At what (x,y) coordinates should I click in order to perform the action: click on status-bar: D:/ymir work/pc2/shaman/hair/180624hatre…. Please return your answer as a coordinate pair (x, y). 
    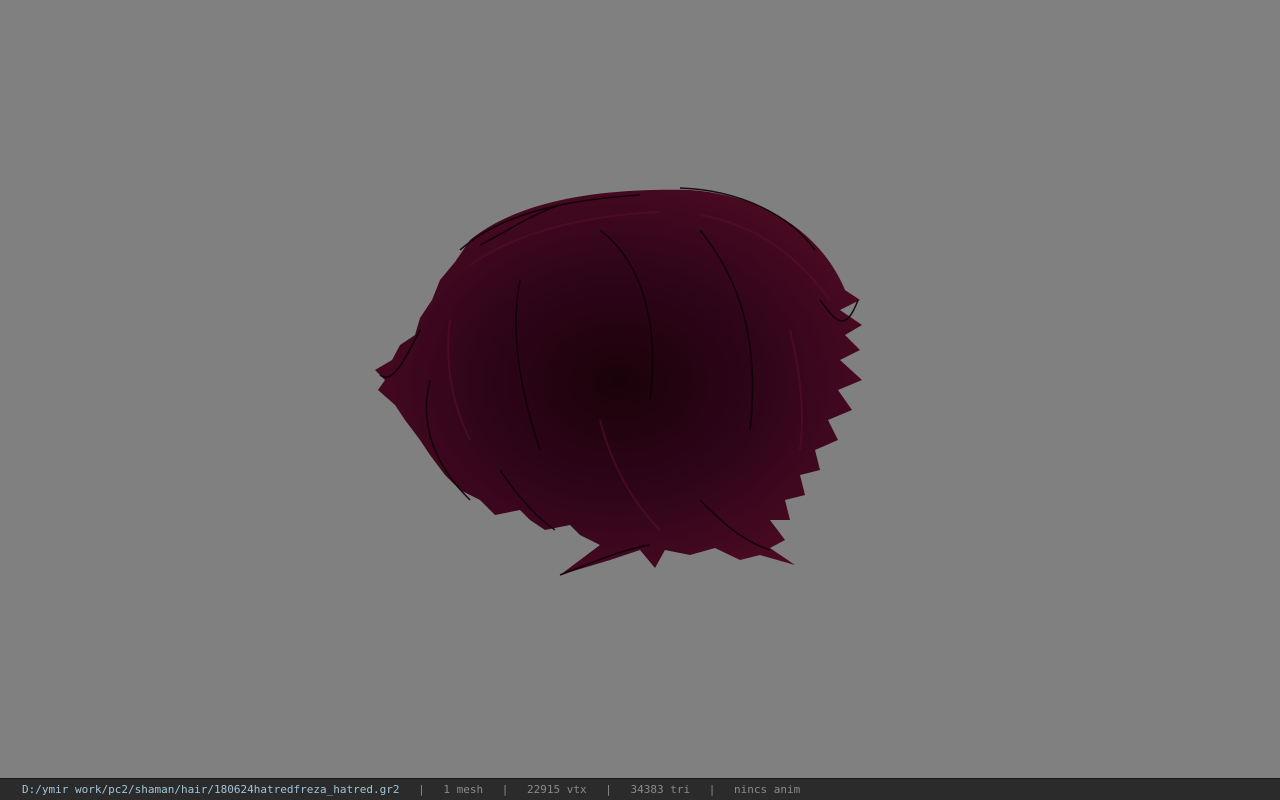
    Looking at the image, I should click on (640, 789).